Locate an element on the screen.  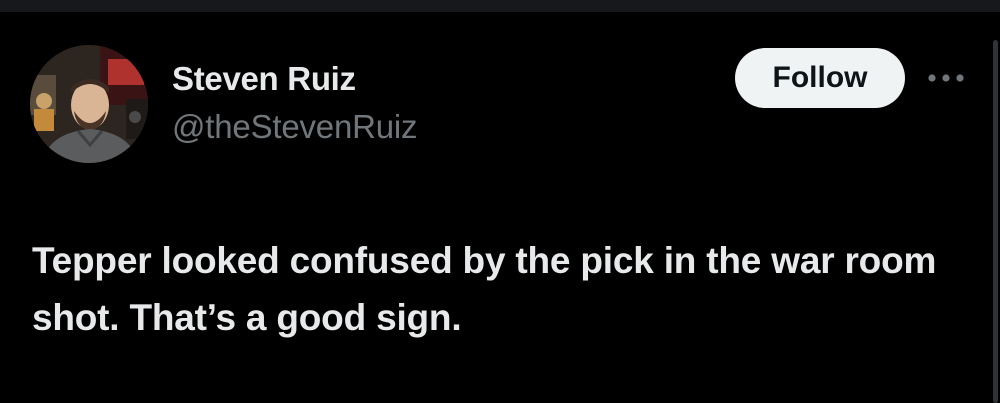
top-bar is located at coordinates (500, 6).